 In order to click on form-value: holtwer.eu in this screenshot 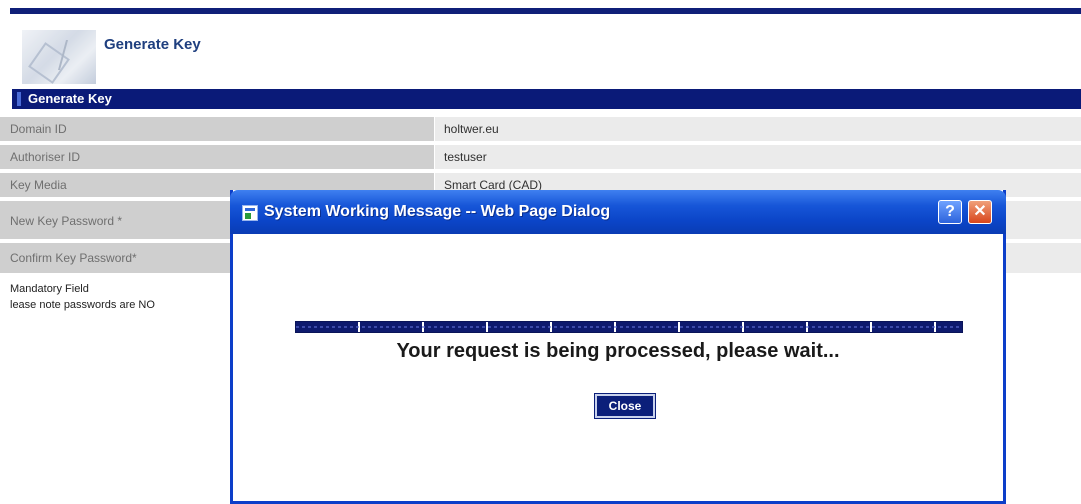, I will do `click(758, 129)`.